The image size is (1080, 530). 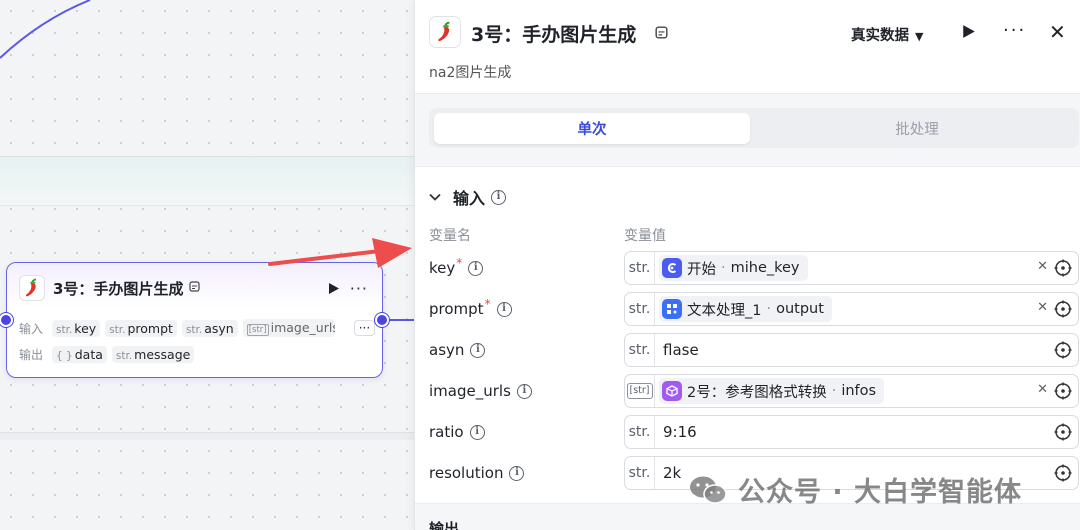 What do you see at coordinates (457, 432) in the screenshot?
I see `field-label: ratio i` at bounding box center [457, 432].